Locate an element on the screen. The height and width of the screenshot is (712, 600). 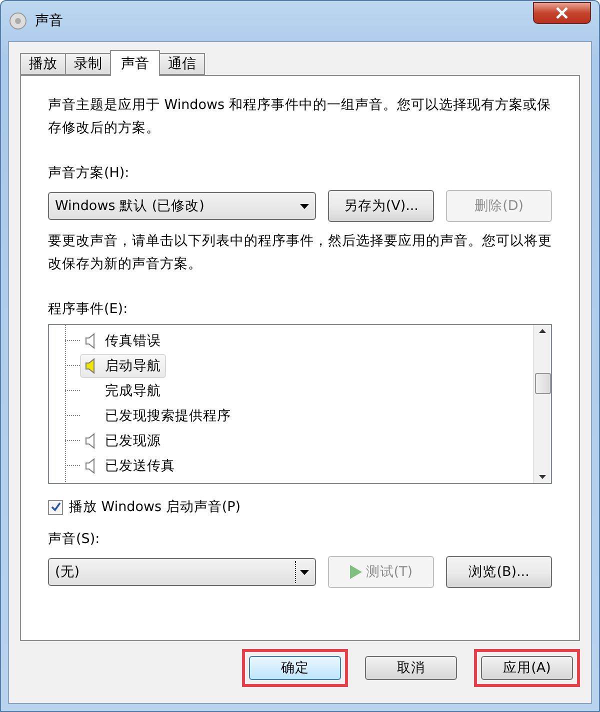
tab: 播放 is located at coordinates (43, 64).